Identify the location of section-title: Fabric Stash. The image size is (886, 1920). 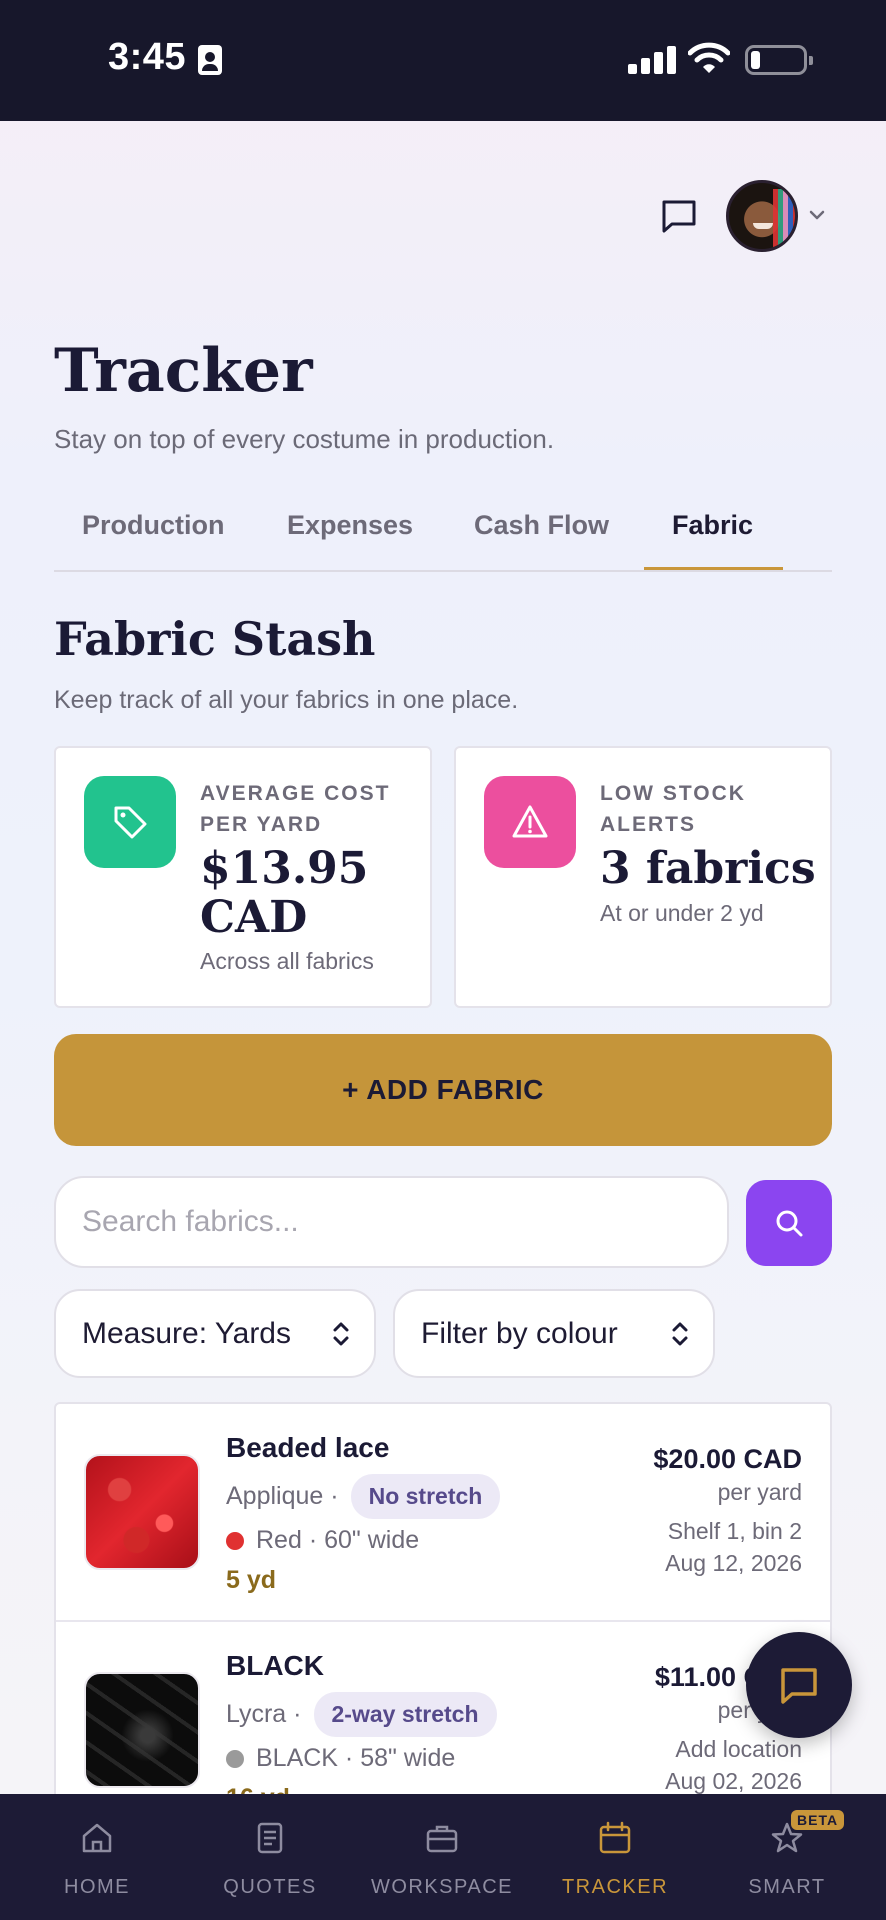
(215, 639).